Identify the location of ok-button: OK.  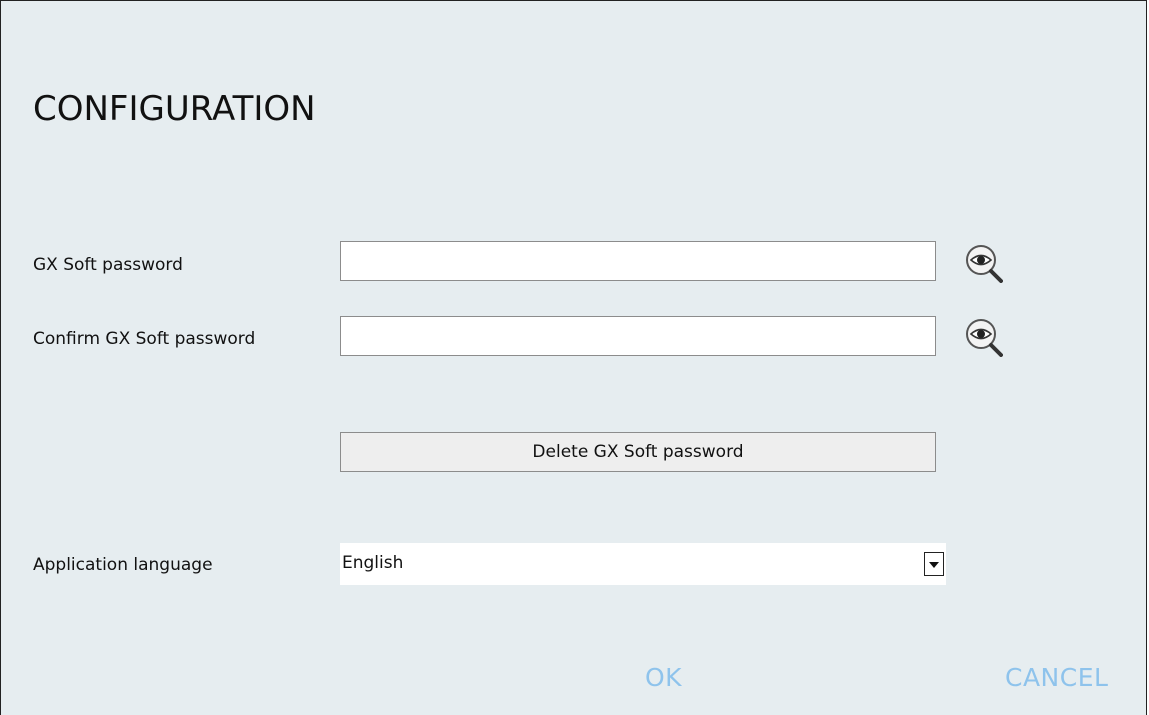
(663, 677).